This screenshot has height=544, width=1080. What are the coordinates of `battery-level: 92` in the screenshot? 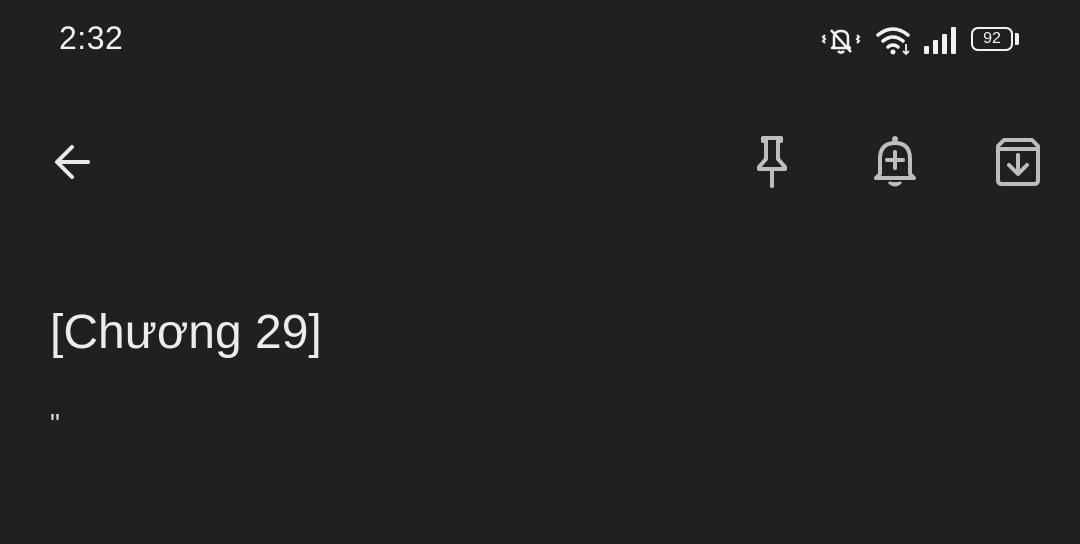 It's located at (992, 38).